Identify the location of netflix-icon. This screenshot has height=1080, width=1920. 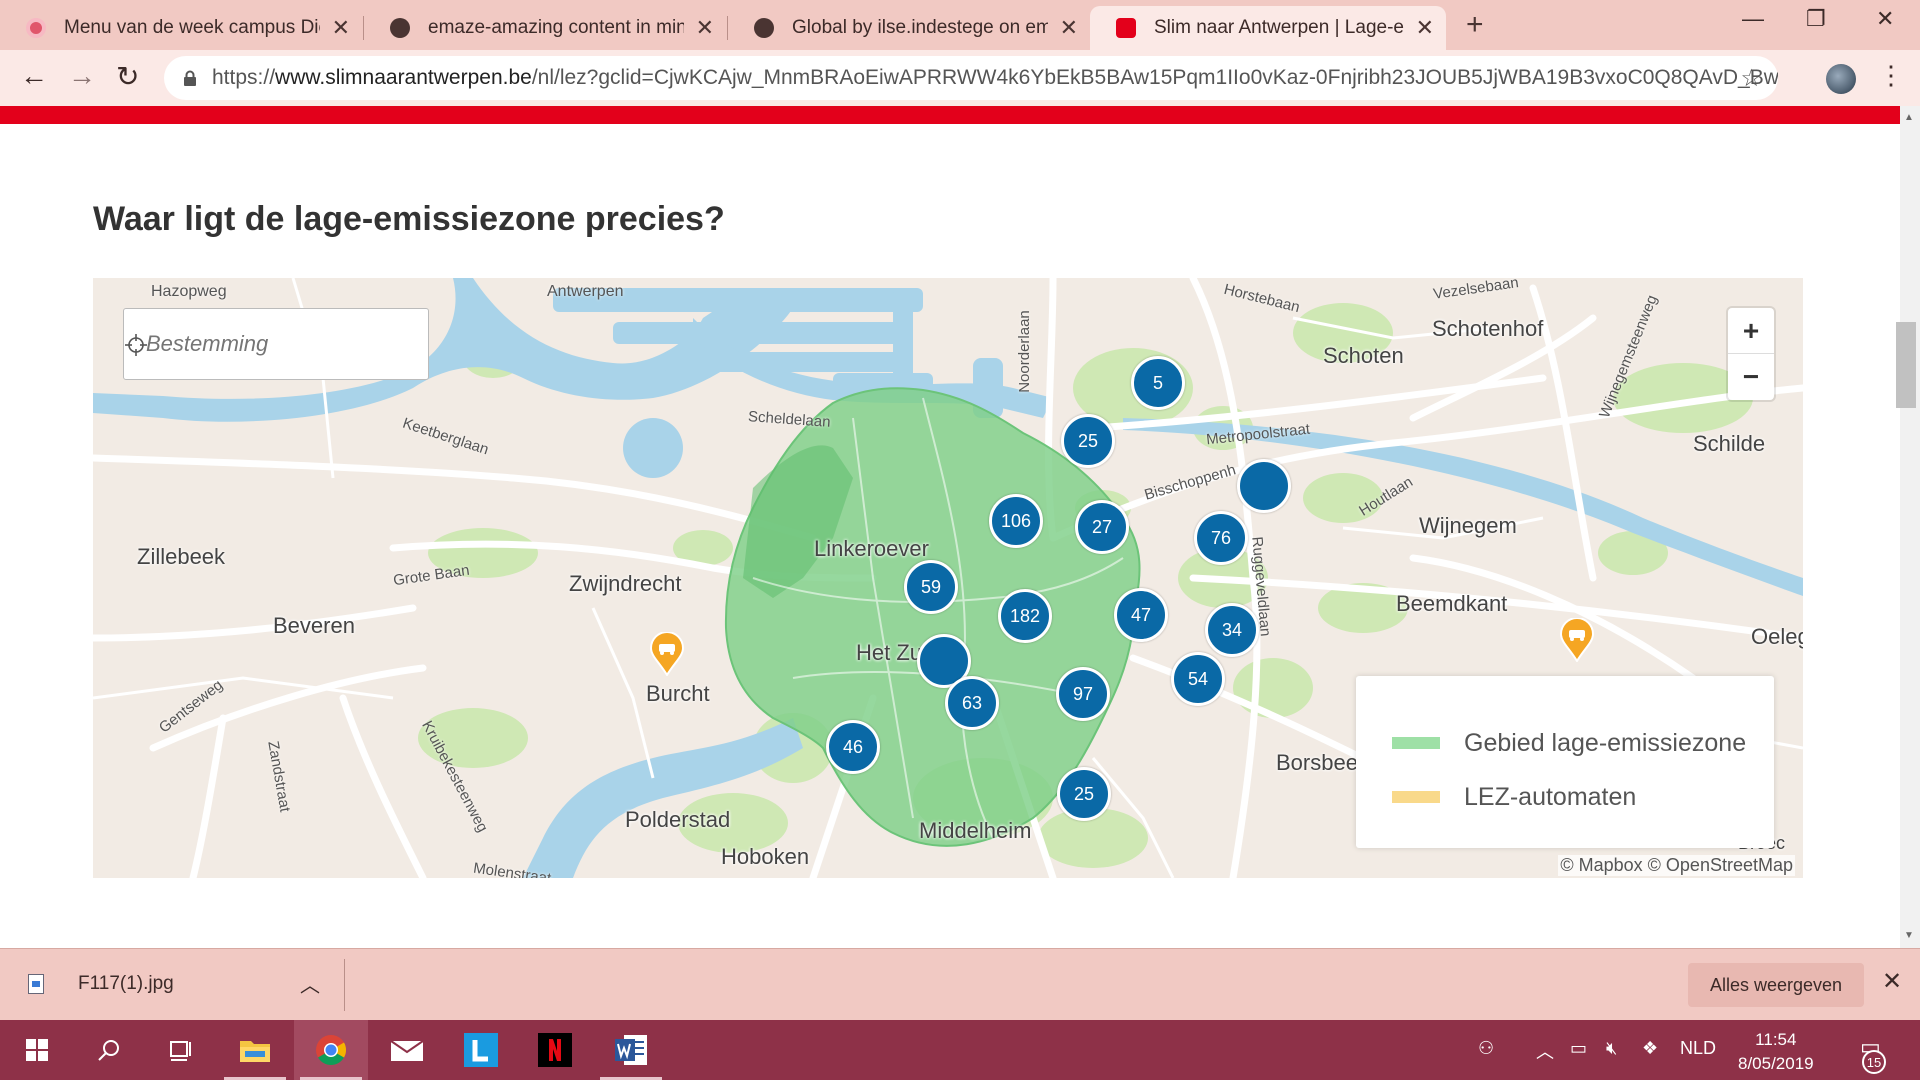
(555, 1050).